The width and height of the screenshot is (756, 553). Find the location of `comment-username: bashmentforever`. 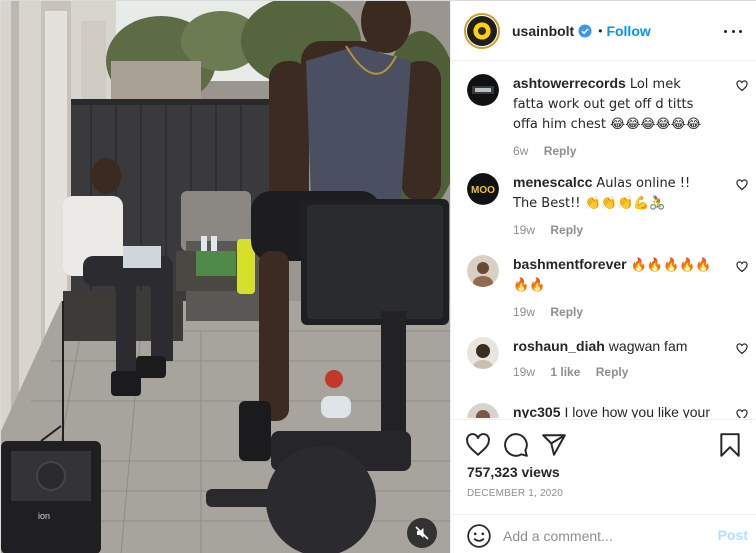

comment-username: bashmentforever is located at coordinates (570, 264).